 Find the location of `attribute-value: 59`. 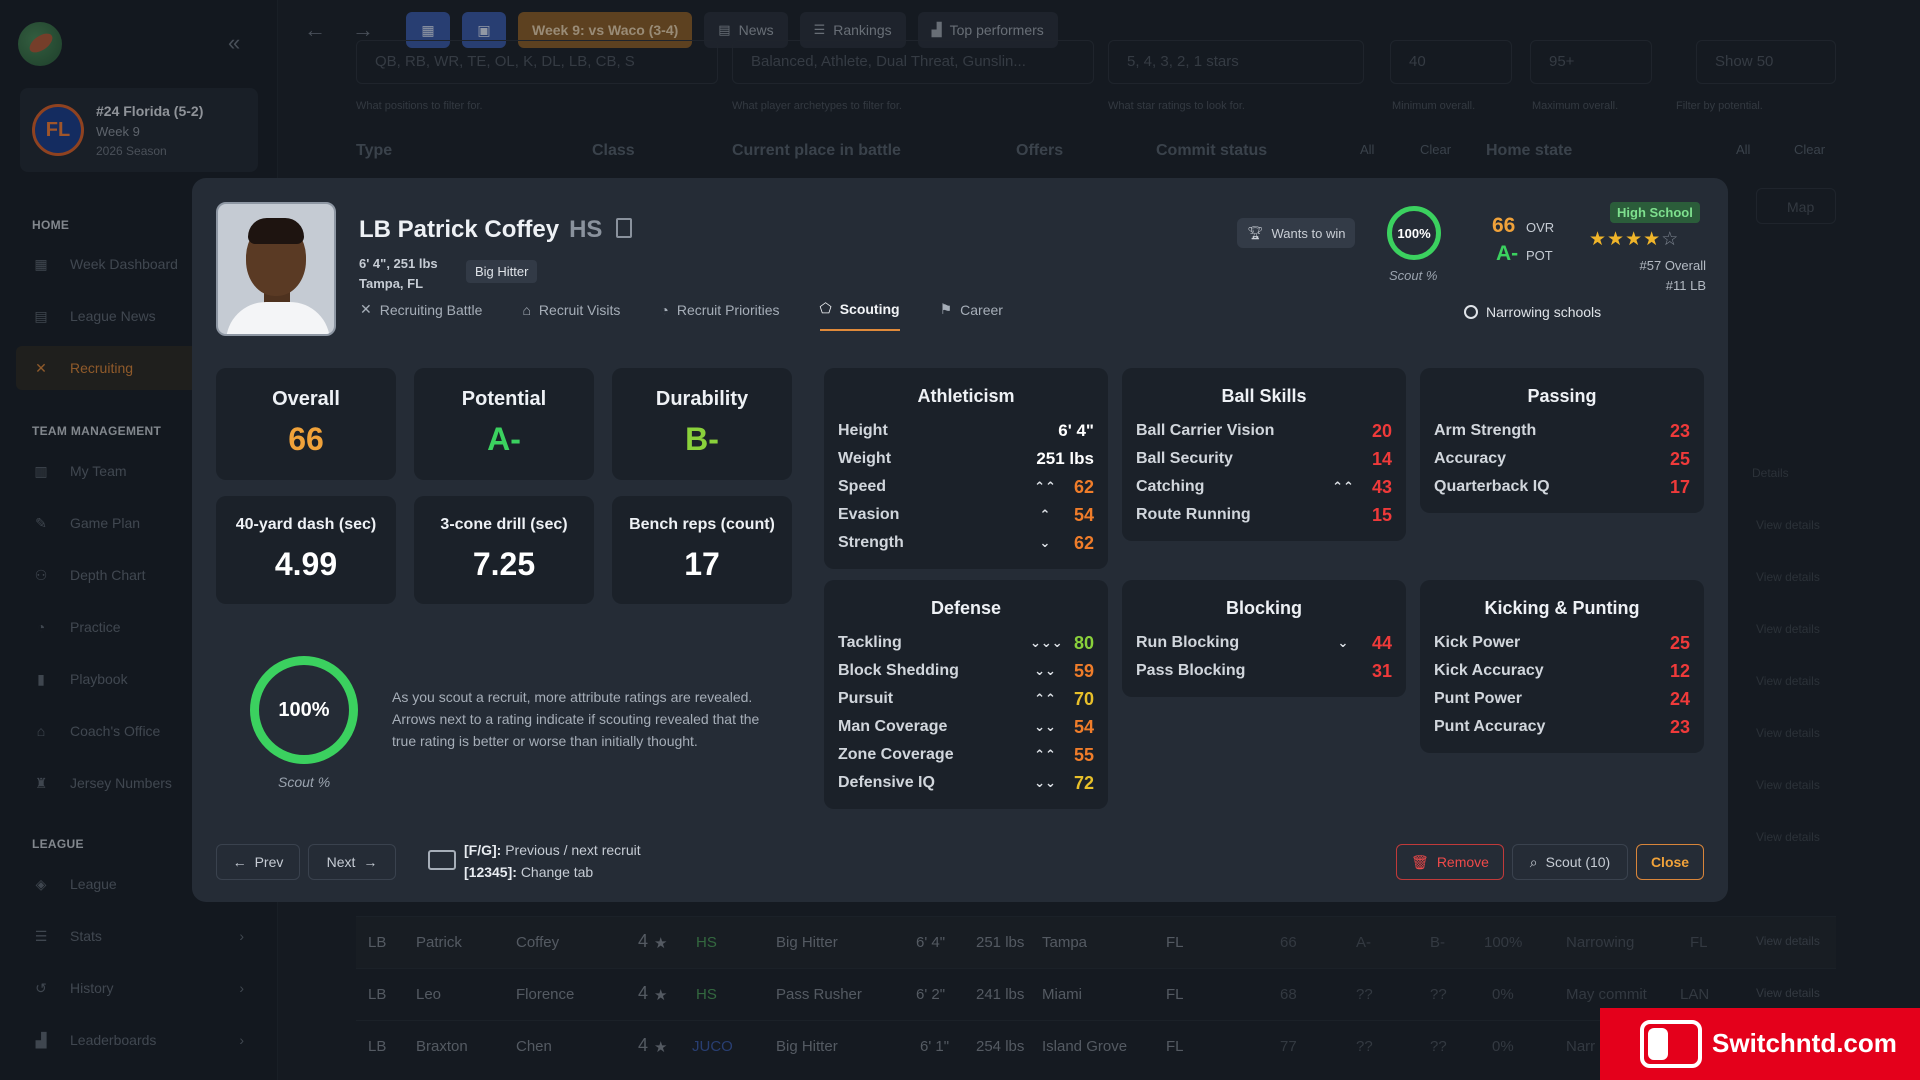

attribute-value: 59 is located at coordinates (1083, 670).